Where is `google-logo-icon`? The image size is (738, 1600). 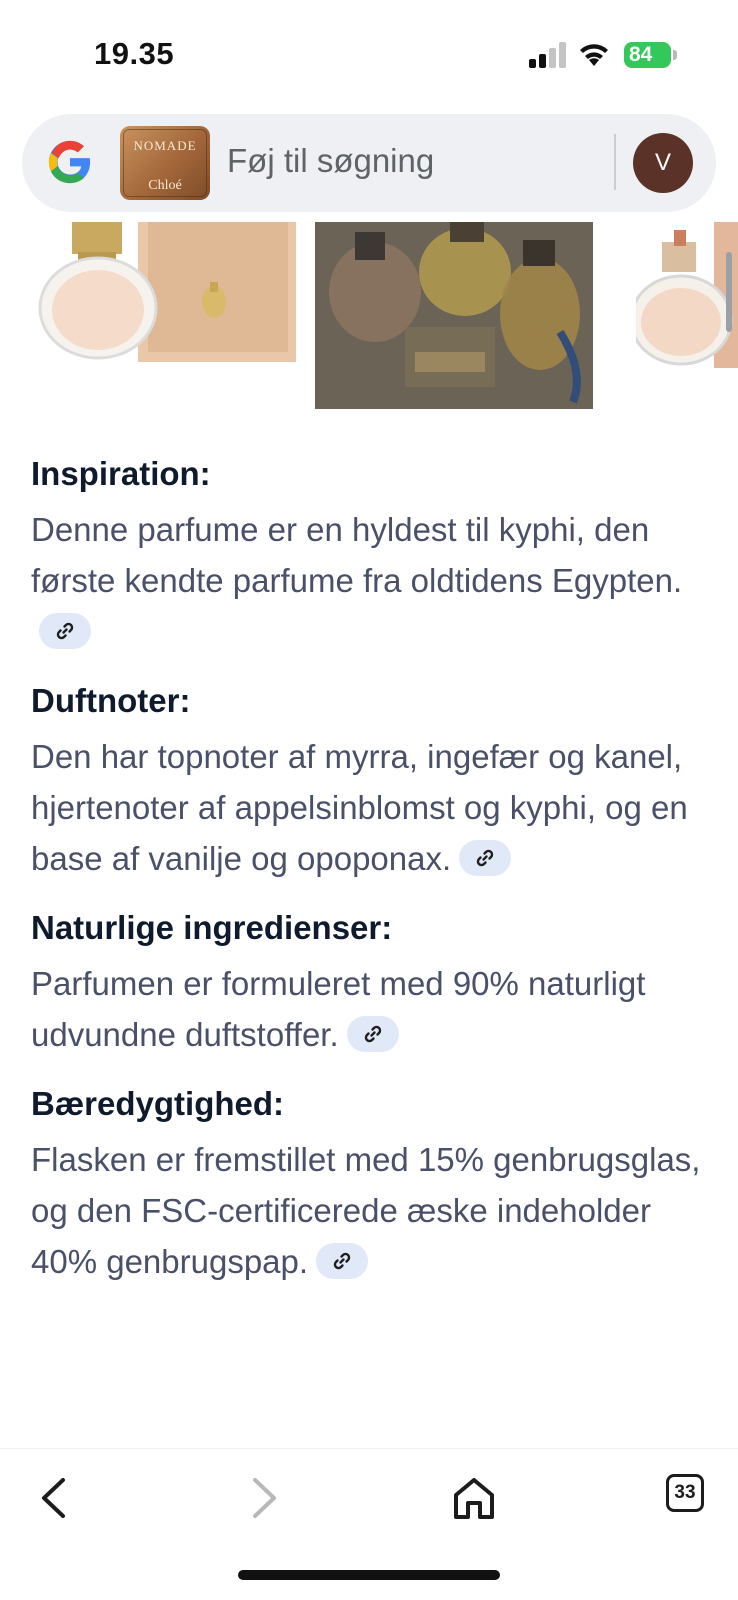
google-logo-icon is located at coordinates (70, 162).